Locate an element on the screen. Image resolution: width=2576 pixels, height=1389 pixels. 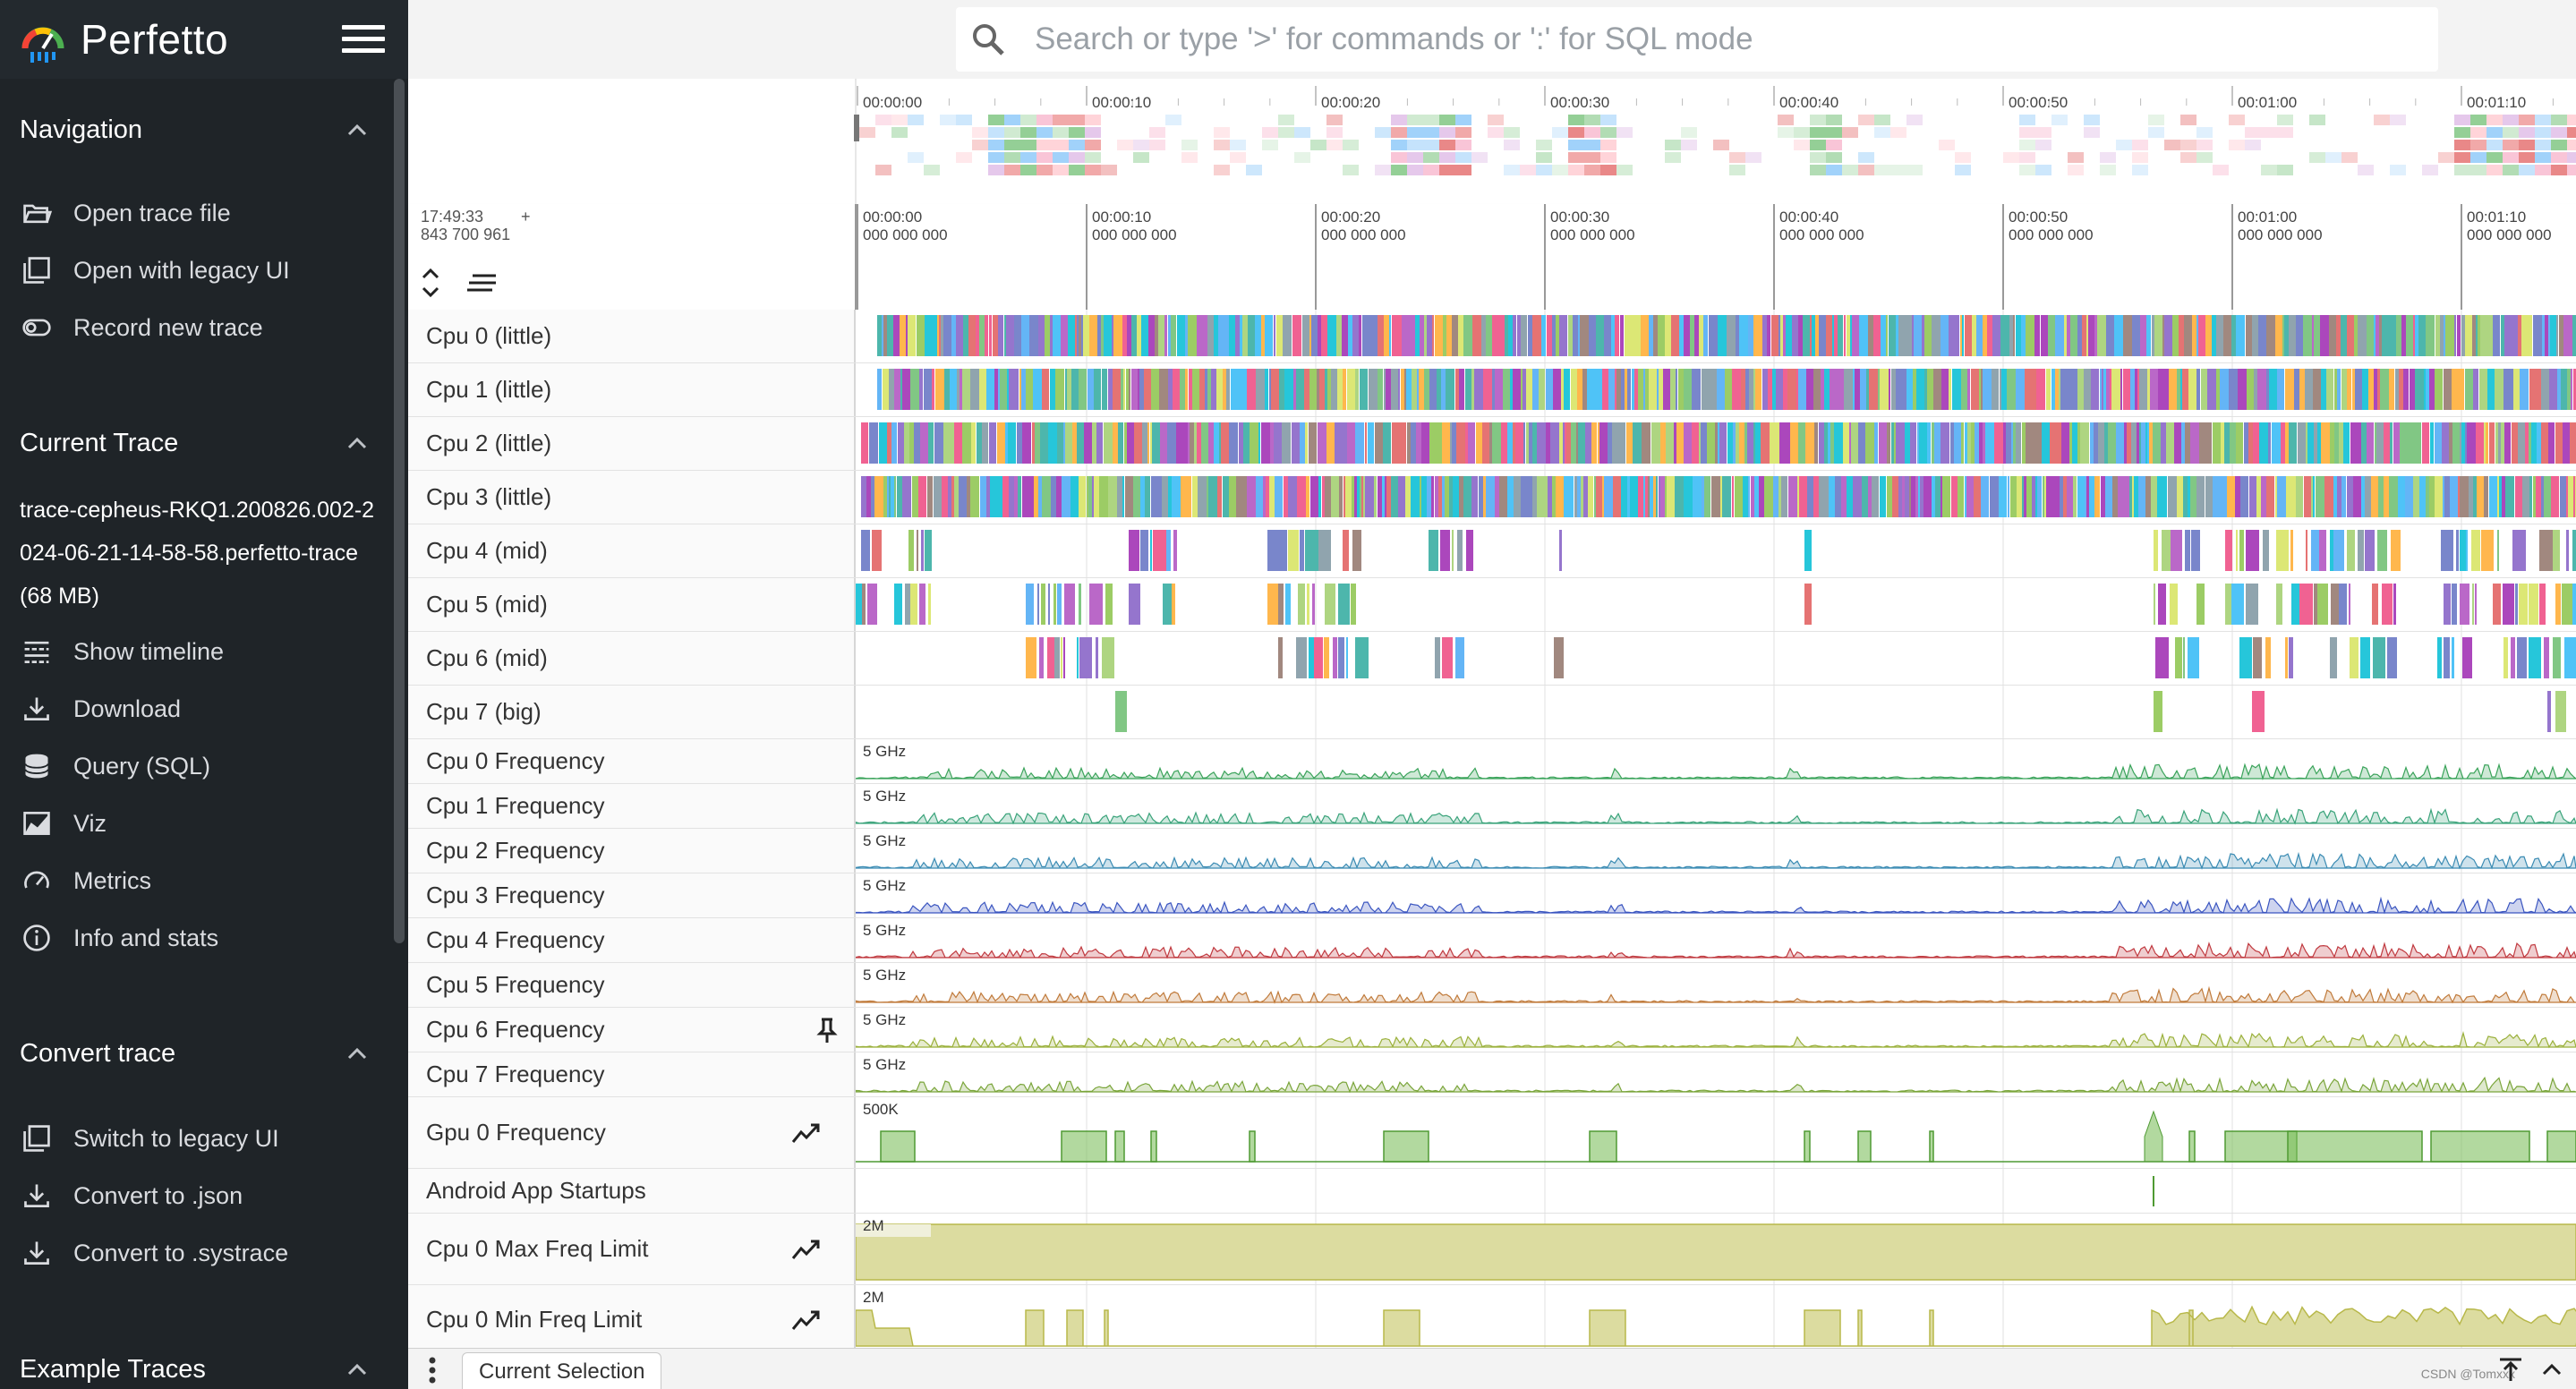
track-cpu-0-max-freq-limit: Cpu 0 Max Freq Limit 2M is located at coordinates (1492, 1249).